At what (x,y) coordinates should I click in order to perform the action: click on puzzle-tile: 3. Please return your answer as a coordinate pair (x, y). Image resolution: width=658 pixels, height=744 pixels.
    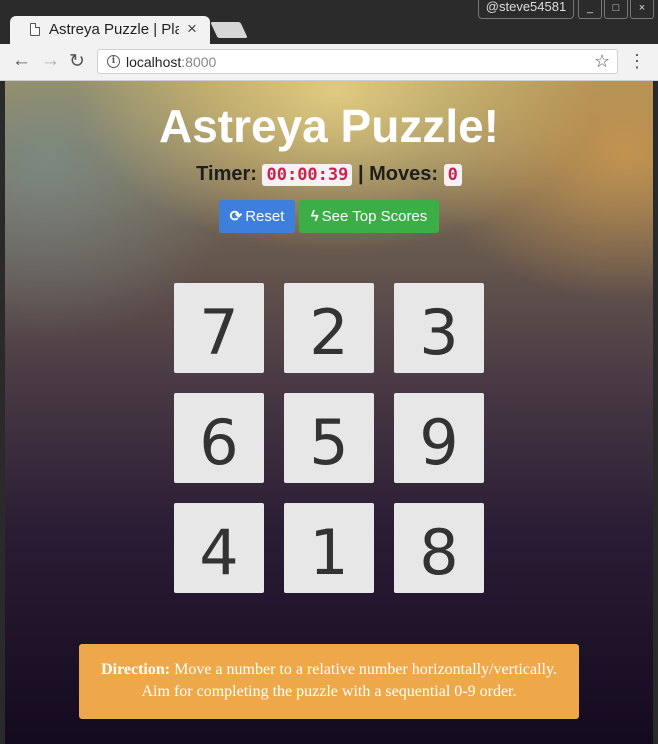
    Looking at the image, I should click on (439, 328).